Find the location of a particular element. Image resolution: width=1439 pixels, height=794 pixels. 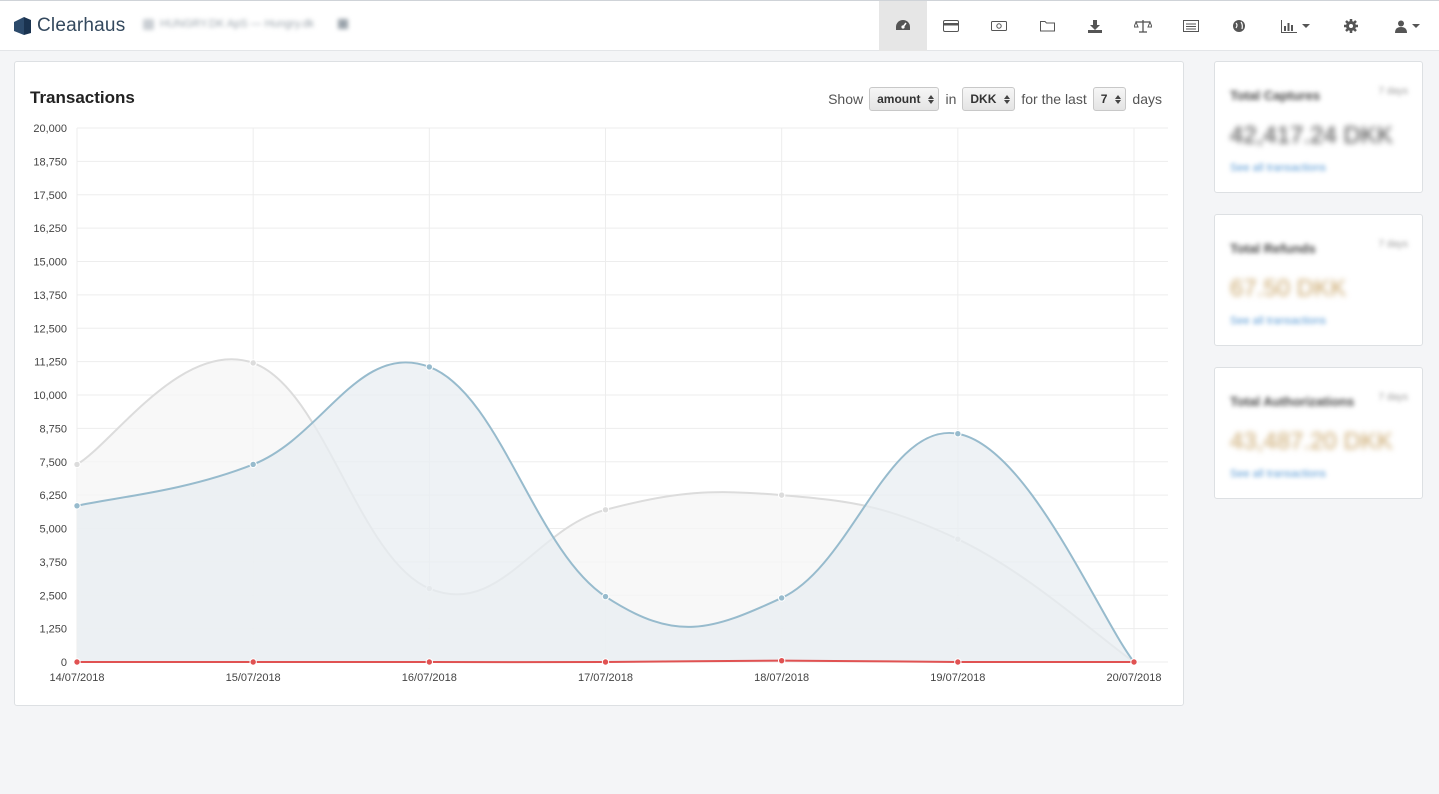

y-tick-label: 12,500 is located at coordinates (50, 329).